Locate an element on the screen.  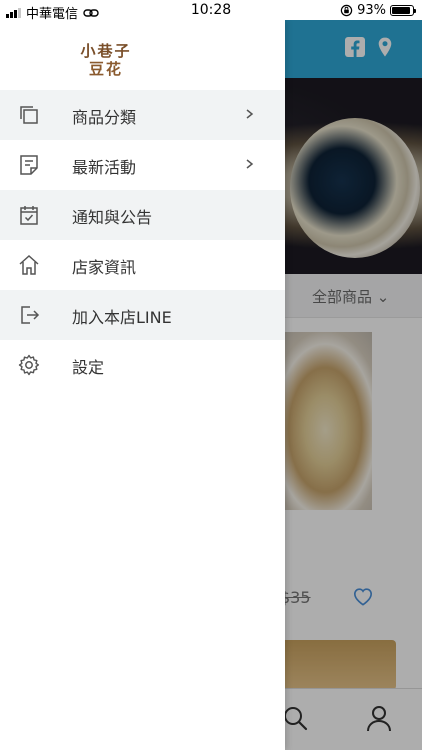
sign-out-icon is located at coordinates (30, 315).